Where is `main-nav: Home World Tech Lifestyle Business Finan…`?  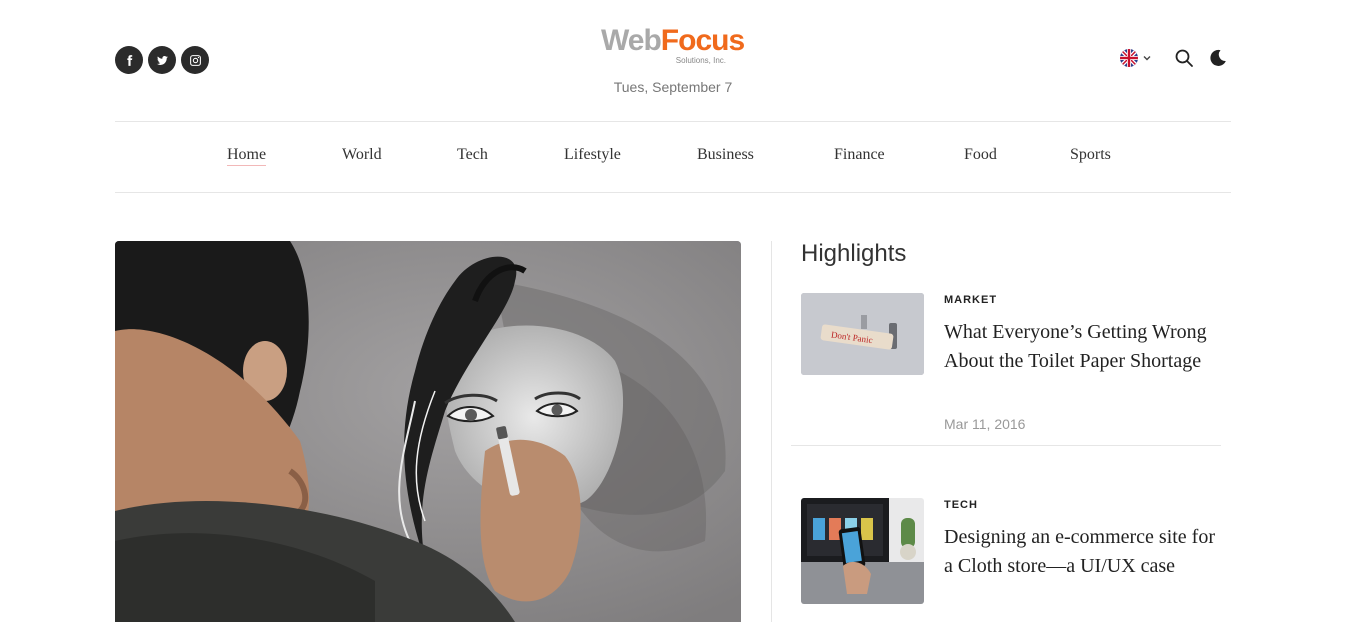
main-nav: Home World Tech Lifestyle Business Finan… is located at coordinates (673, 157).